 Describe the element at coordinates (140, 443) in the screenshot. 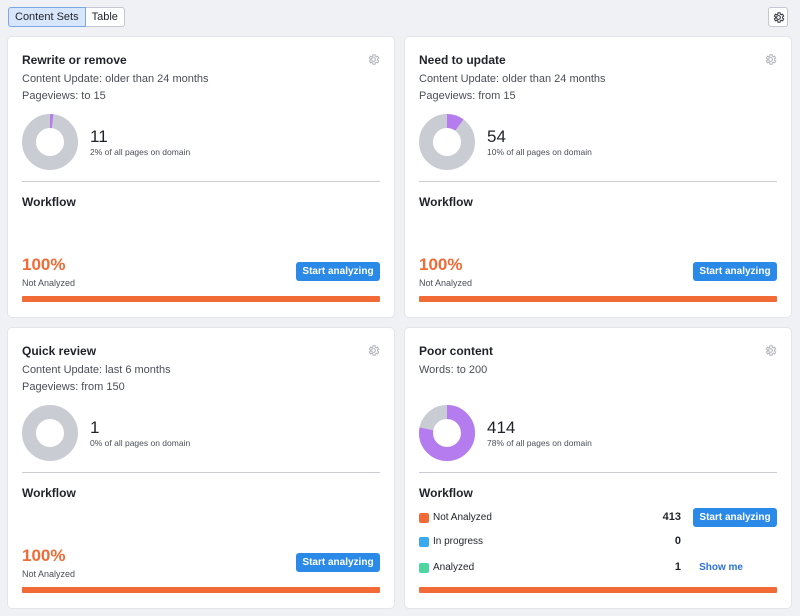

I see `domain-share: 0% of all pages on domain` at that location.